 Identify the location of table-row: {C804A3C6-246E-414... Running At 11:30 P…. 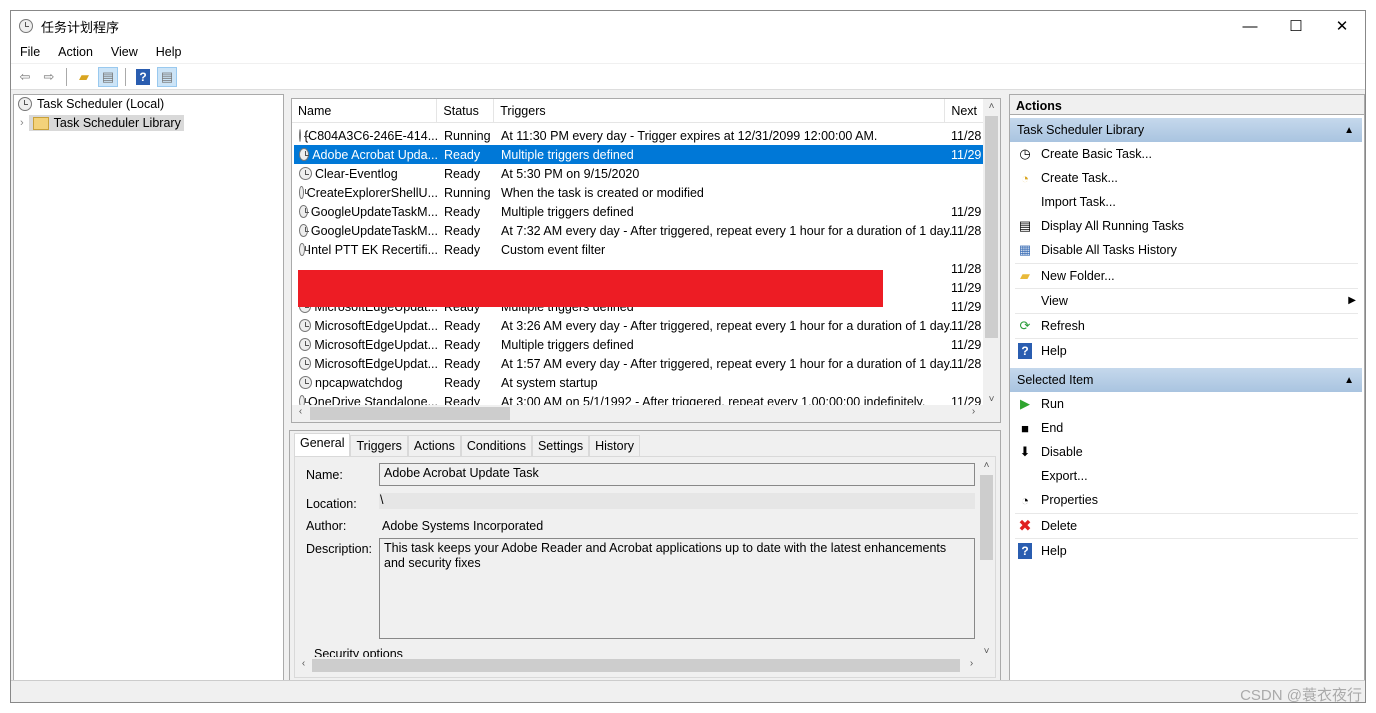
(638, 135).